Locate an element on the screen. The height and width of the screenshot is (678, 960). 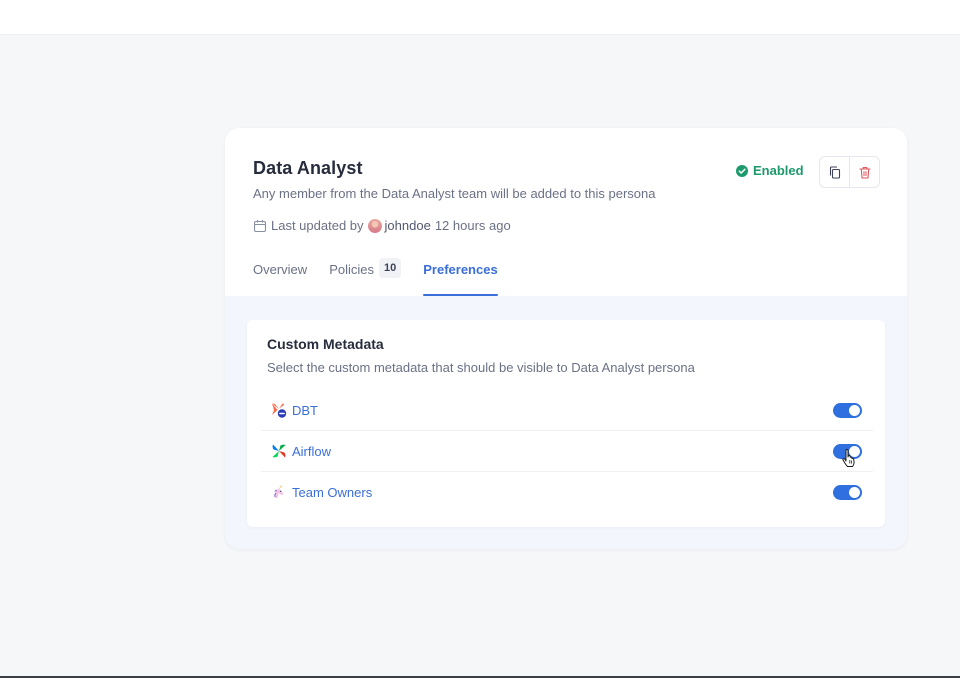
trash-icon is located at coordinates (864, 172).